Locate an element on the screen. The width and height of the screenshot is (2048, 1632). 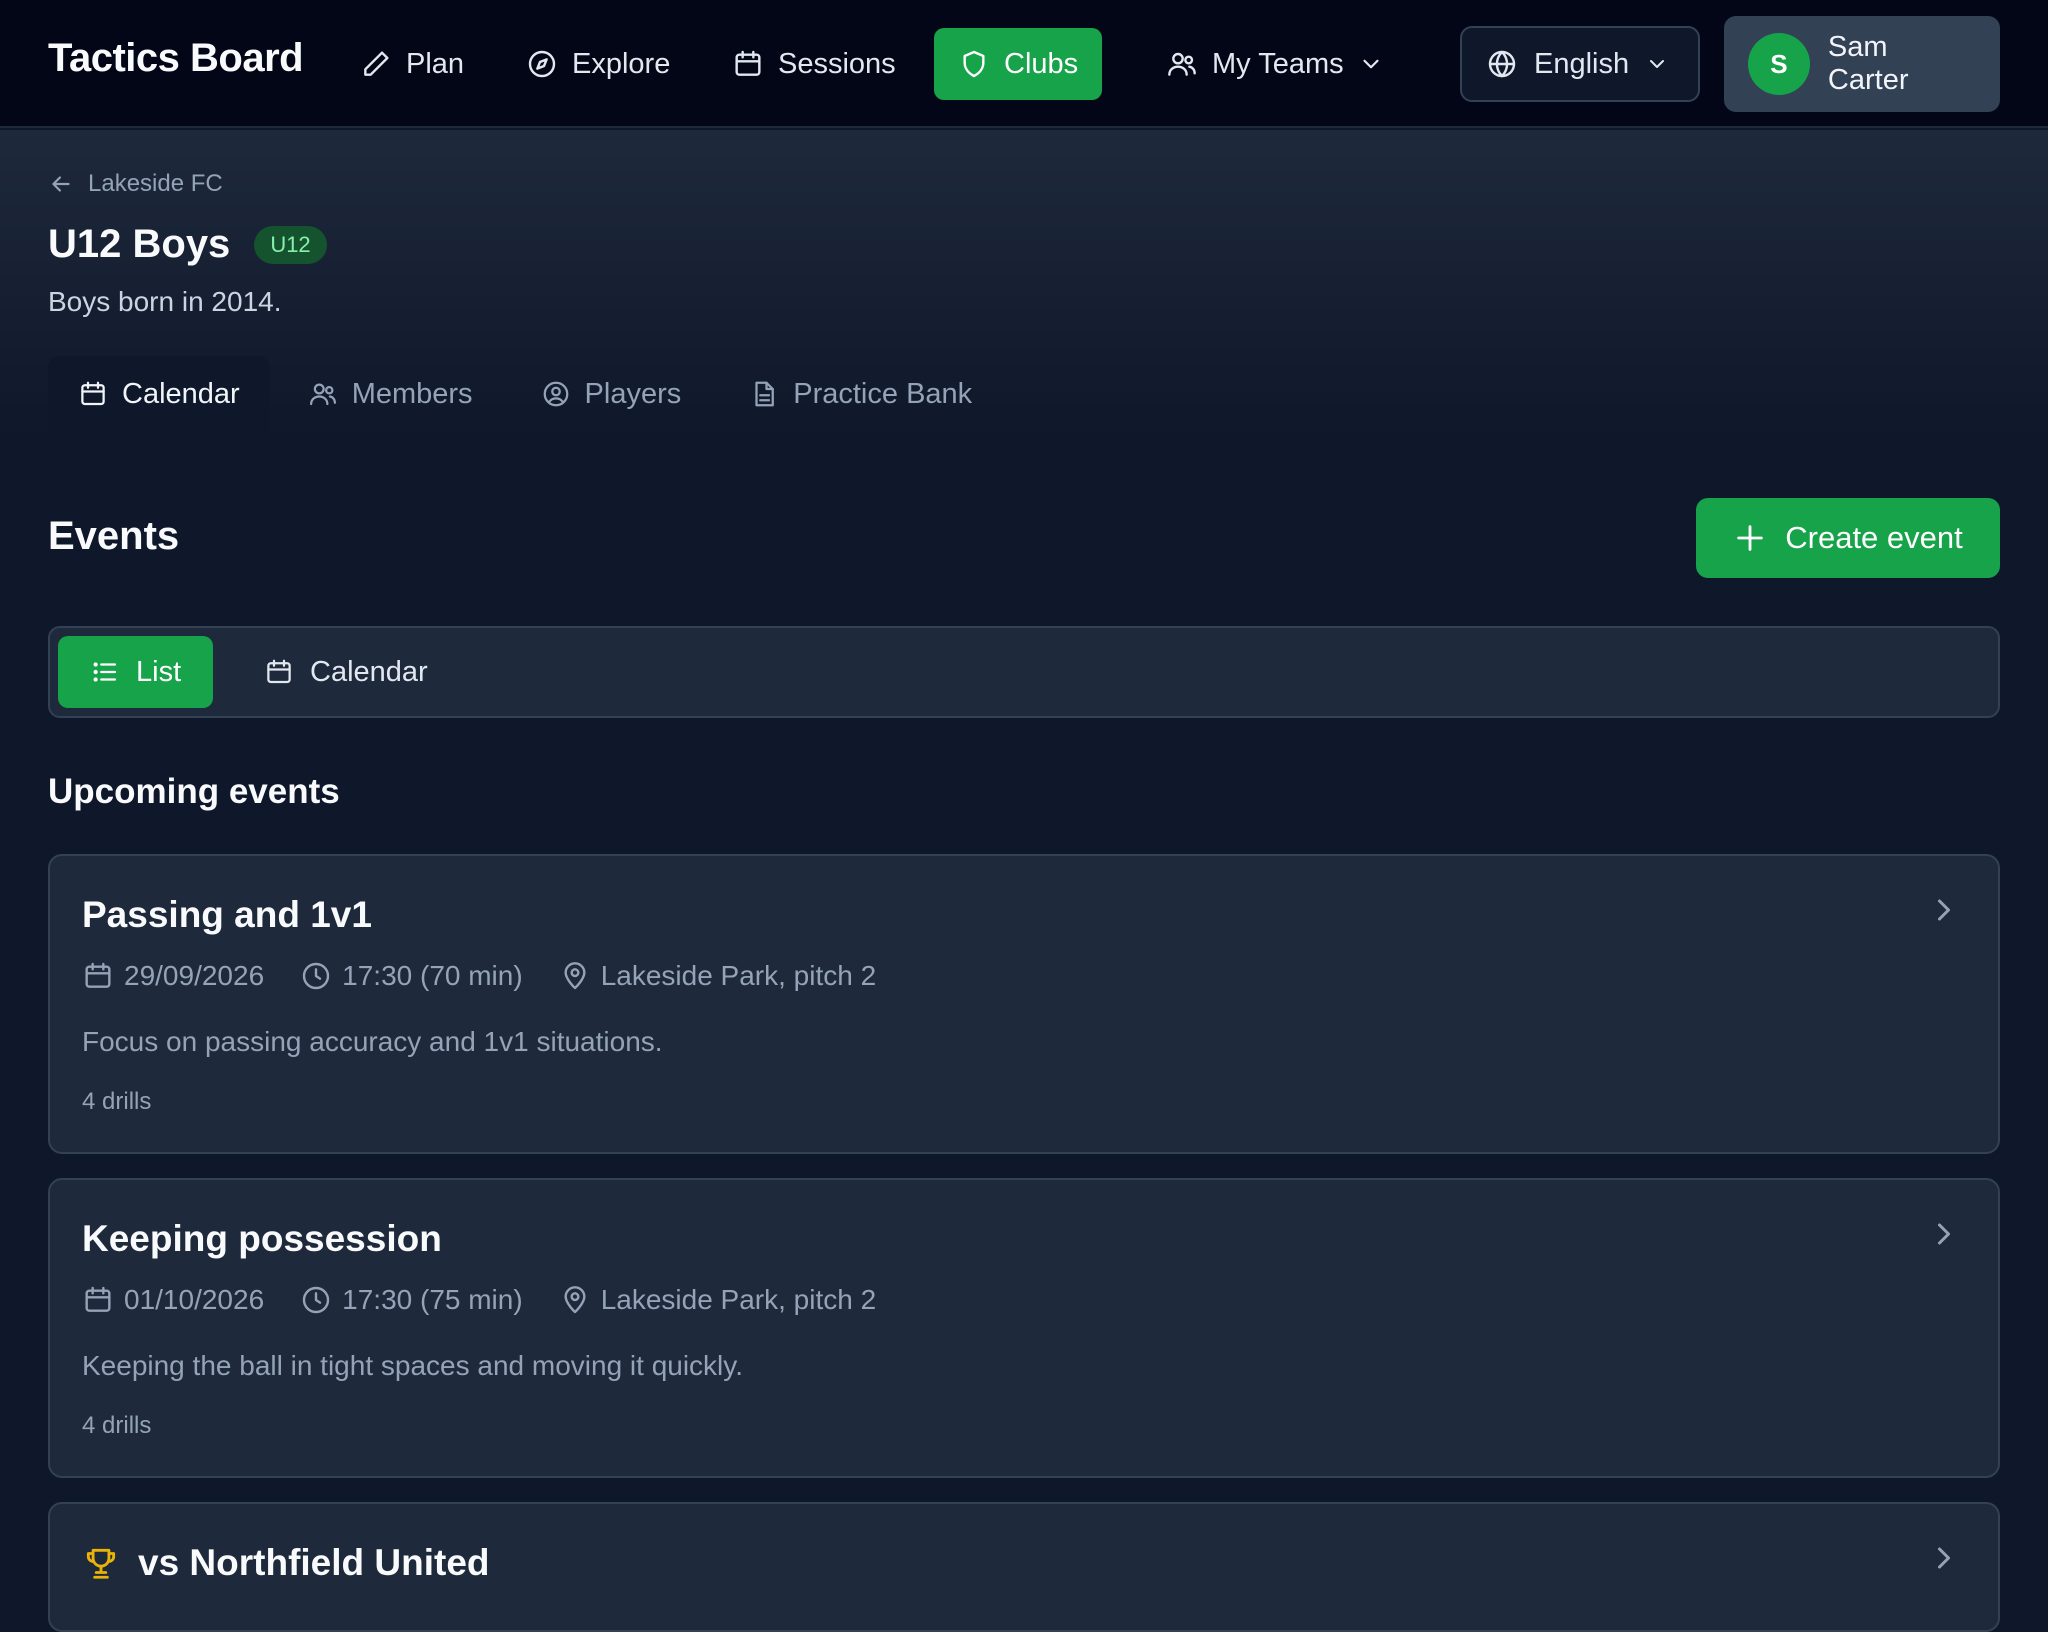
nav-explore: Explore is located at coordinates (598, 64).